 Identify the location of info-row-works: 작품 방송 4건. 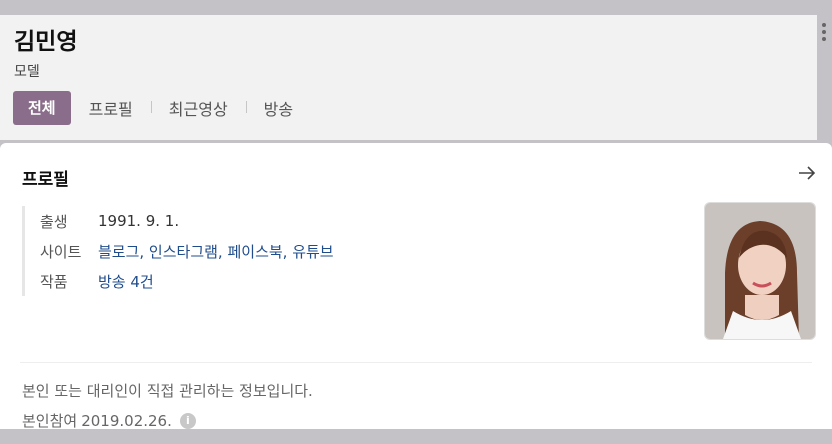
(187, 281).